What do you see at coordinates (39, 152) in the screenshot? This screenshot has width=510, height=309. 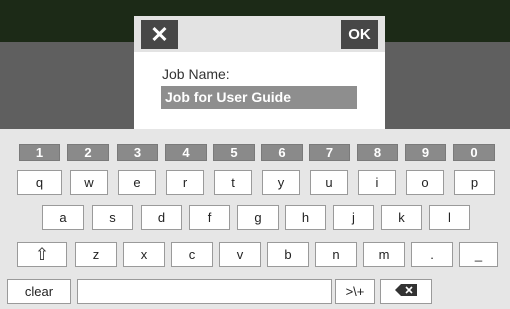 I see `key-1: 1` at bounding box center [39, 152].